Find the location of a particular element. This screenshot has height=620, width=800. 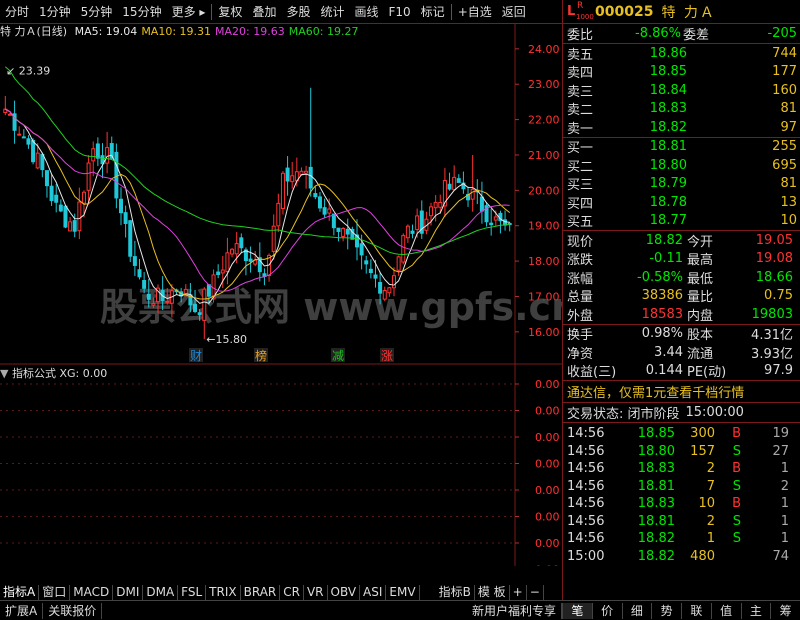

weibi-row: 委比 -8.86% 委差 -205 is located at coordinates (681, 34).